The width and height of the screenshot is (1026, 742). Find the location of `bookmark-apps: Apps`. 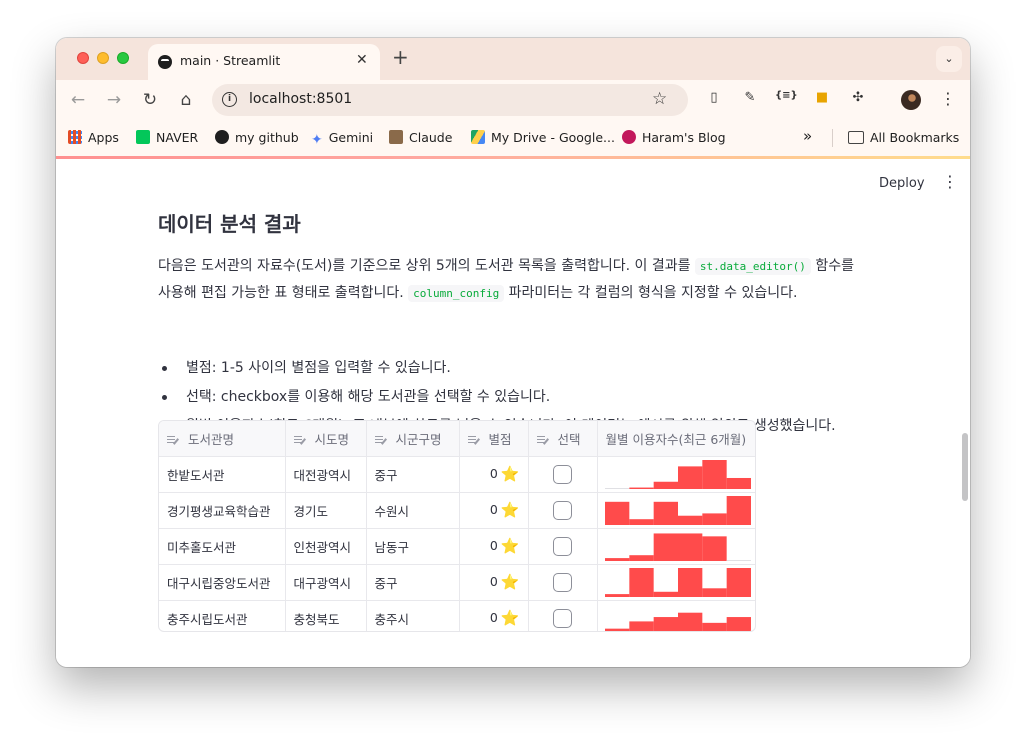

bookmark-apps: Apps is located at coordinates (93, 137).